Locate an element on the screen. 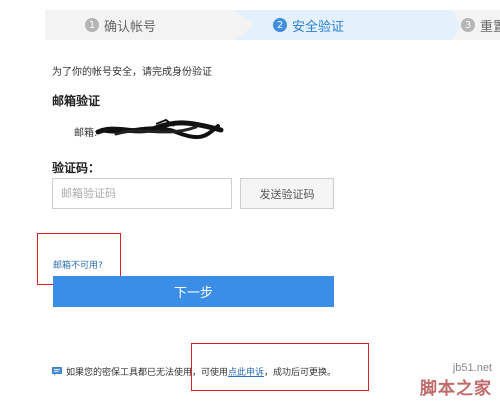 The height and width of the screenshot is (406, 500). highlight-box is located at coordinates (280, 367).